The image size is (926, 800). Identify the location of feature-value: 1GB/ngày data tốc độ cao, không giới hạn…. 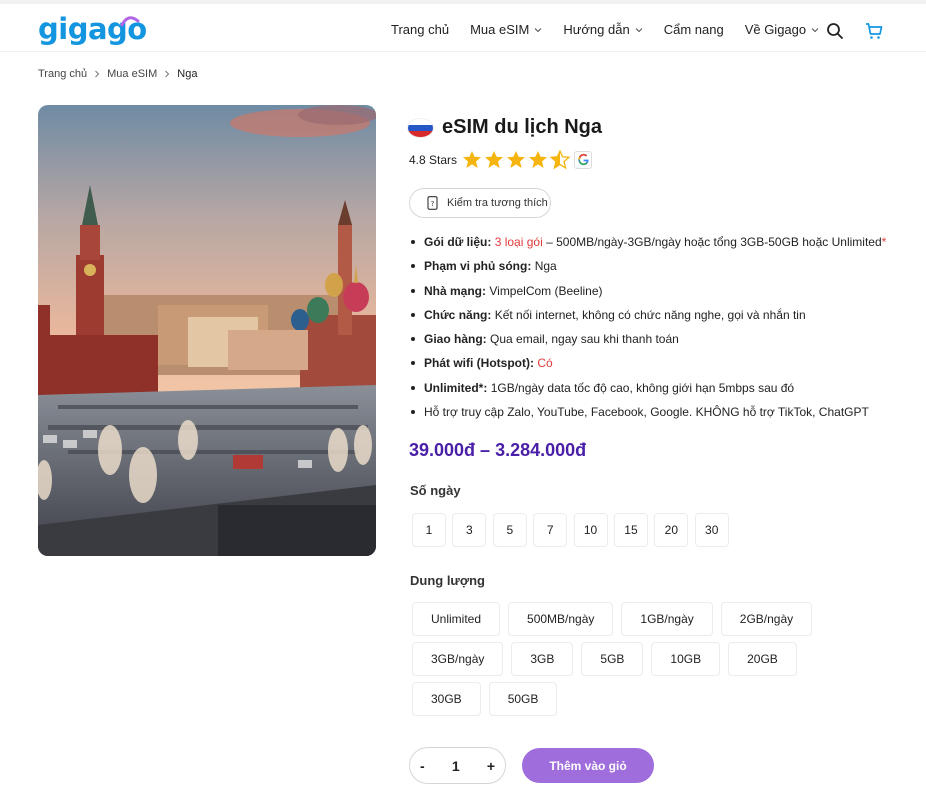
(642, 387).